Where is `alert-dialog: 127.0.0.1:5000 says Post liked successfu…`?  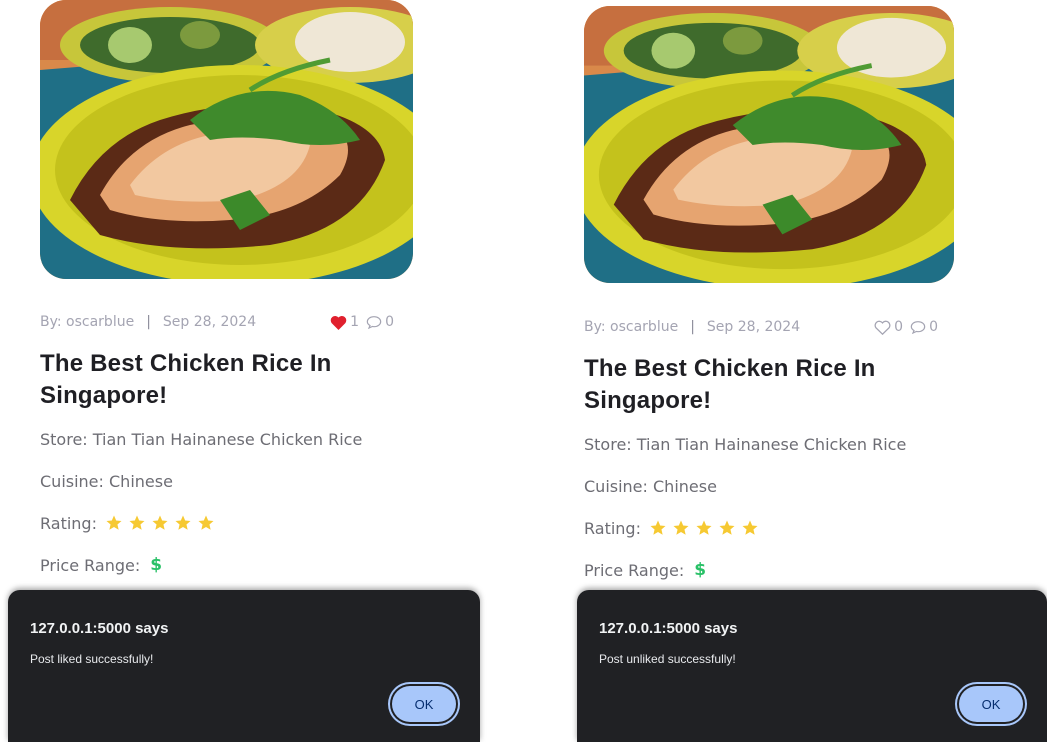 alert-dialog: 127.0.0.1:5000 says Post liked successfu… is located at coordinates (244, 666).